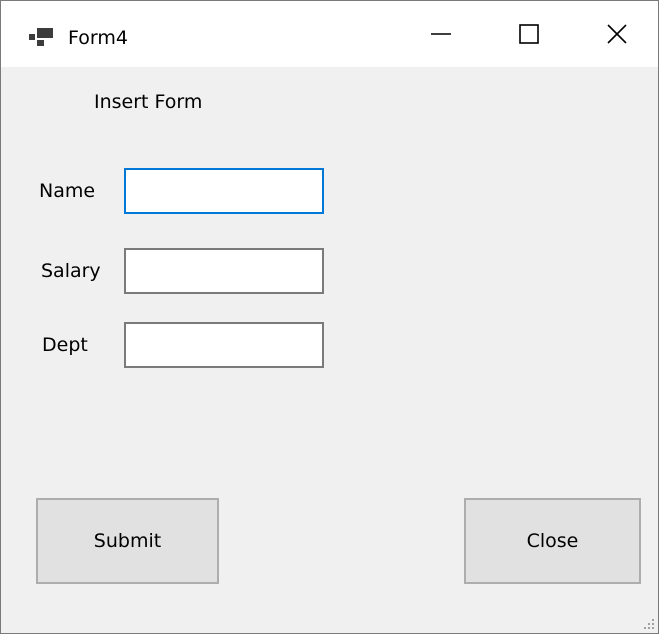  Describe the element at coordinates (65, 345) in the screenshot. I see `dept-label: Dept` at that location.